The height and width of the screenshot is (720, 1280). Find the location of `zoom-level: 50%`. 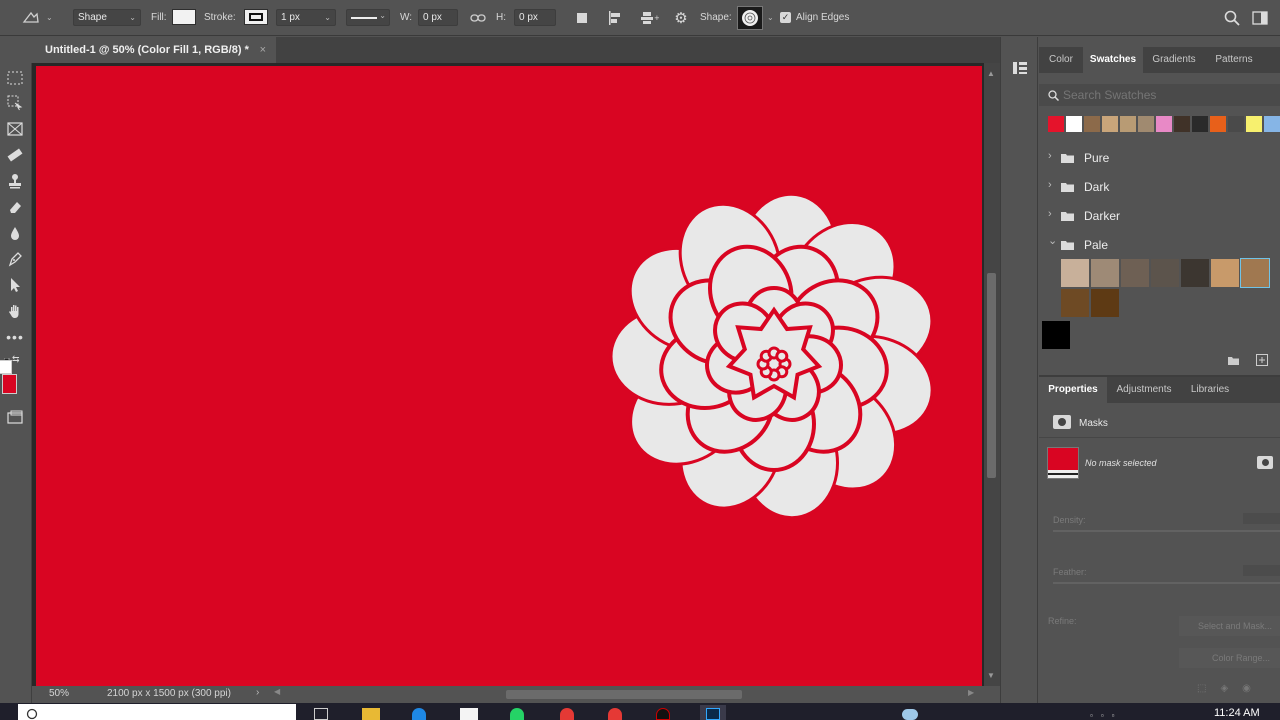

zoom-level: 50% is located at coordinates (59, 693).